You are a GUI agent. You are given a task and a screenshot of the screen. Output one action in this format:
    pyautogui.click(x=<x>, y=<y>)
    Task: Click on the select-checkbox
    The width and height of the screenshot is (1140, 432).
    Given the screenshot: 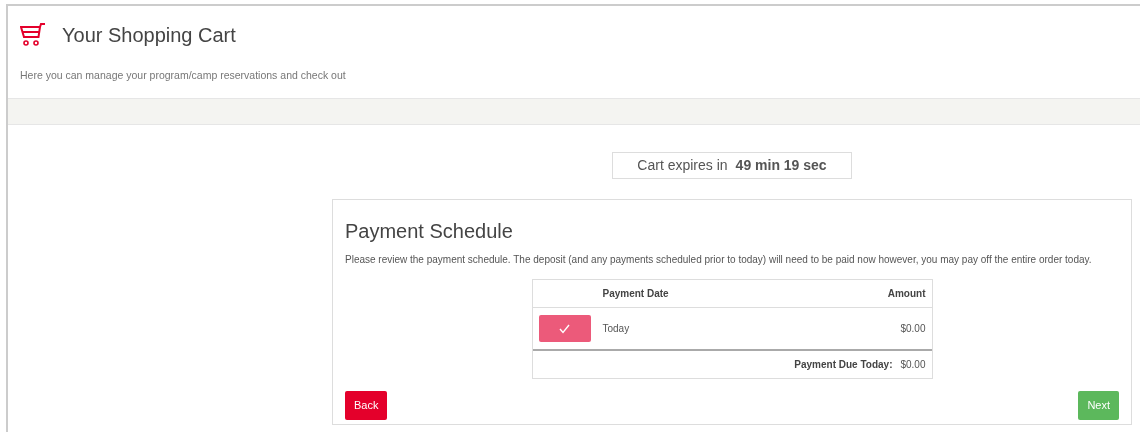 What is the action you would take?
    pyautogui.click(x=564, y=328)
    